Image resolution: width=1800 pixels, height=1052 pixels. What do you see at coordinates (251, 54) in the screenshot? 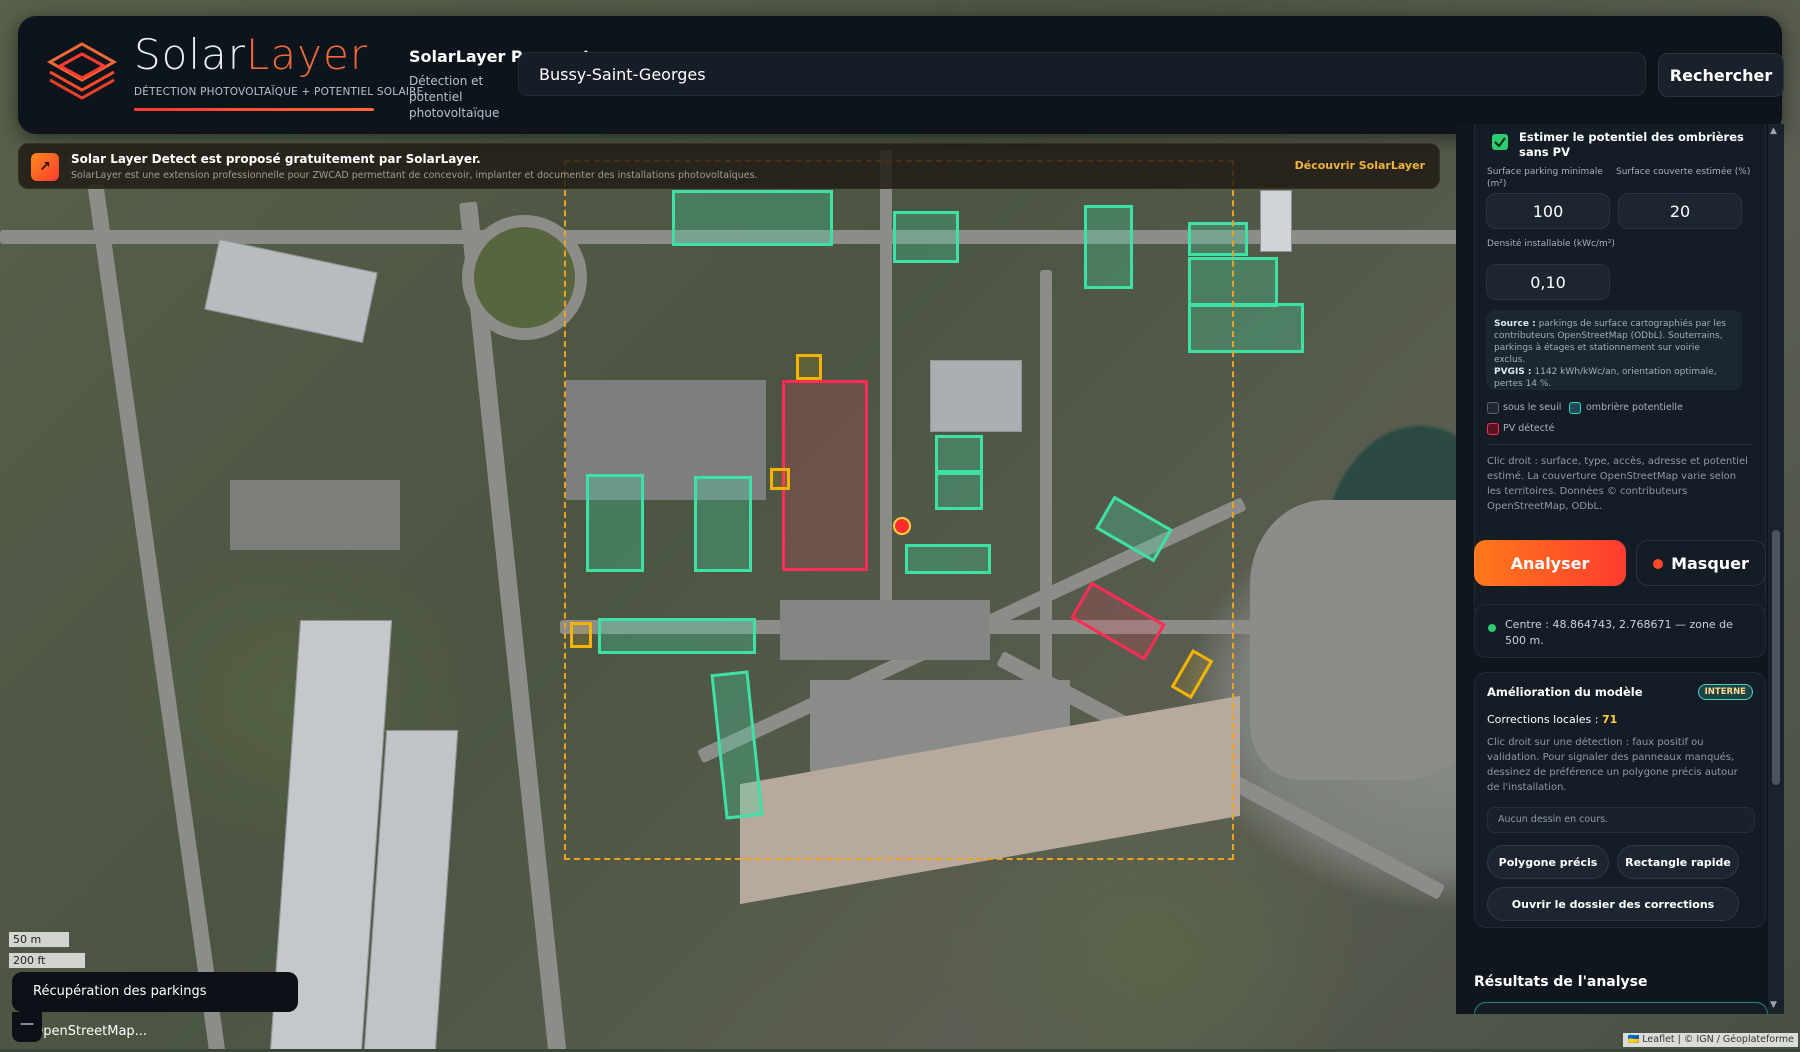
I see `brand-title: SolarLayer` at bounding box center [251, 54].